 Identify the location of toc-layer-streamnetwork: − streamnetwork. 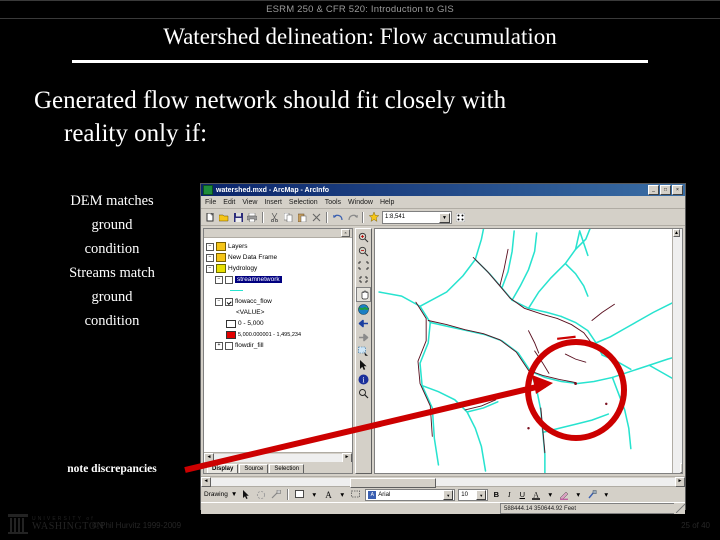
(278, 279).